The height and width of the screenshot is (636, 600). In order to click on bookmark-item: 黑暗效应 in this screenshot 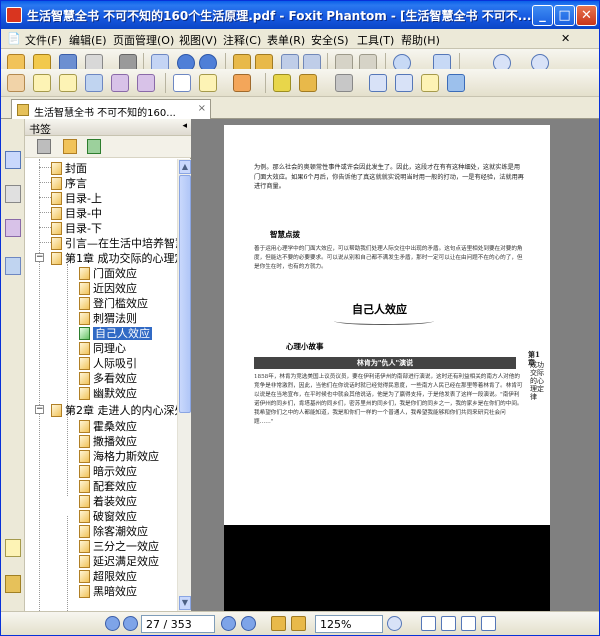, I will do `click(108, 590)`.